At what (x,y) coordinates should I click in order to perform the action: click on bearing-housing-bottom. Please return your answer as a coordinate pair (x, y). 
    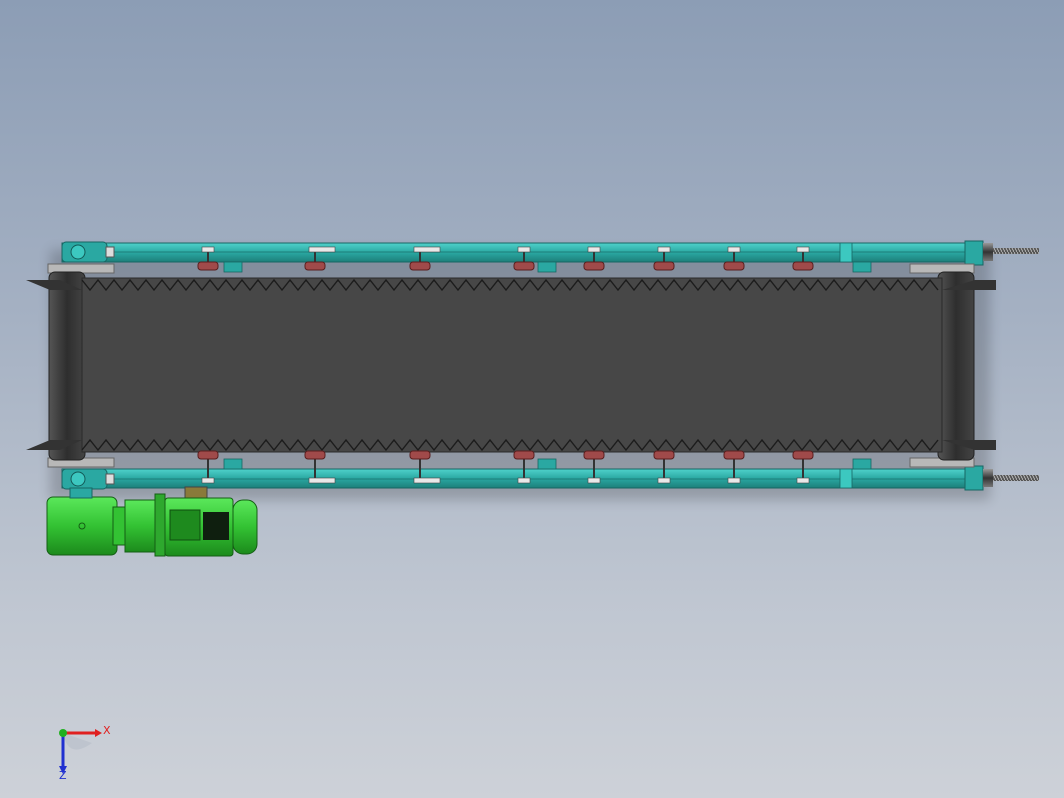
    Looking at the image, I should click on (88, 479).